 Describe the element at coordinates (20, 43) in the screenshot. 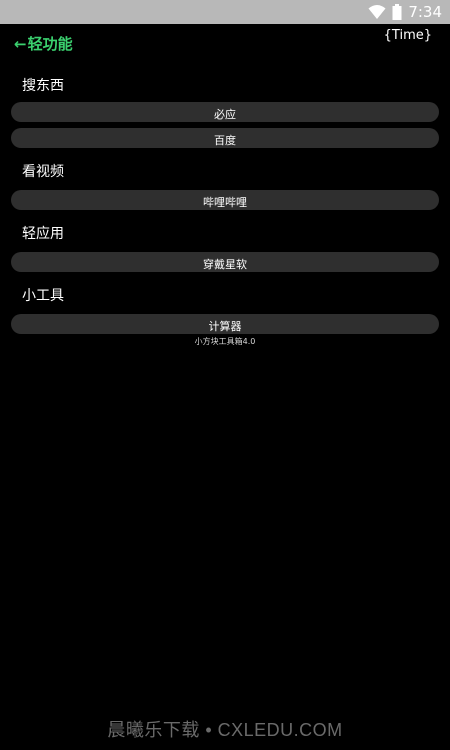

I see `back-arrow-icon: ←` at that location.